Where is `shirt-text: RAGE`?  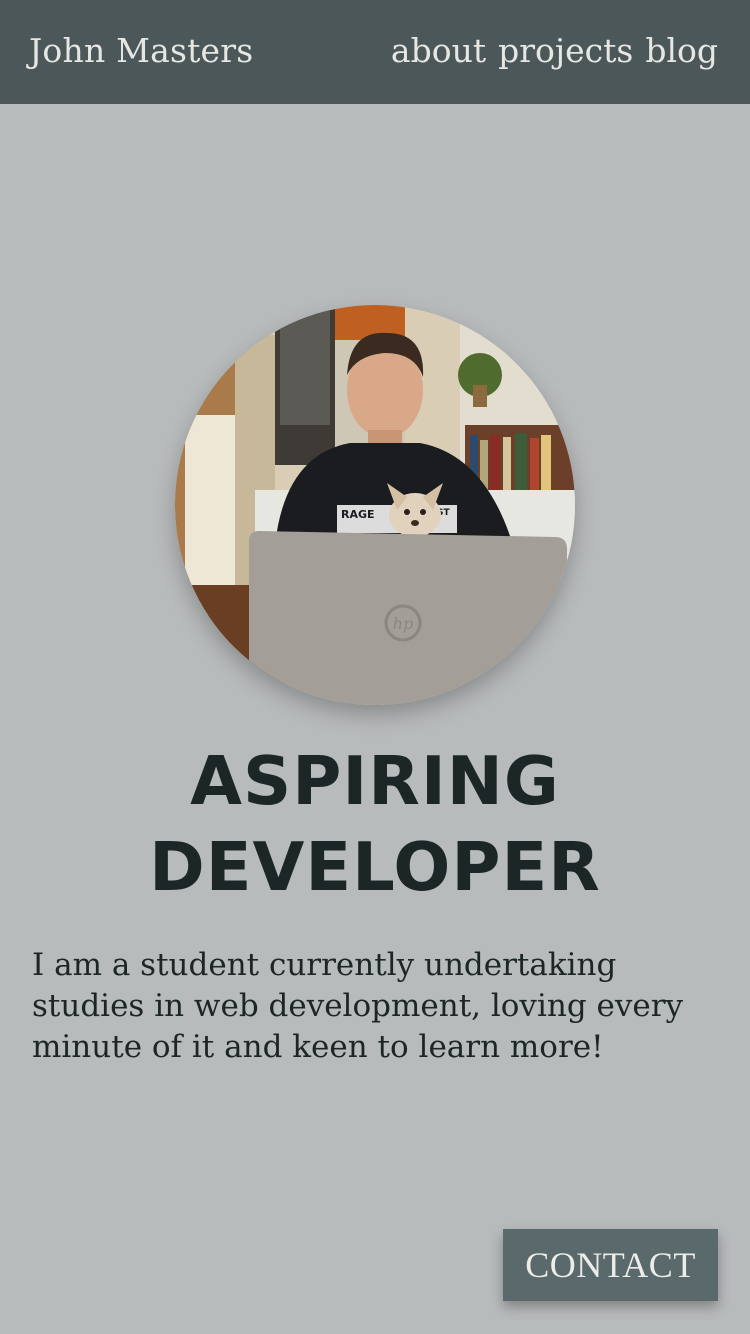
shirt-text: RAGE is located at coordinates (358, 514).